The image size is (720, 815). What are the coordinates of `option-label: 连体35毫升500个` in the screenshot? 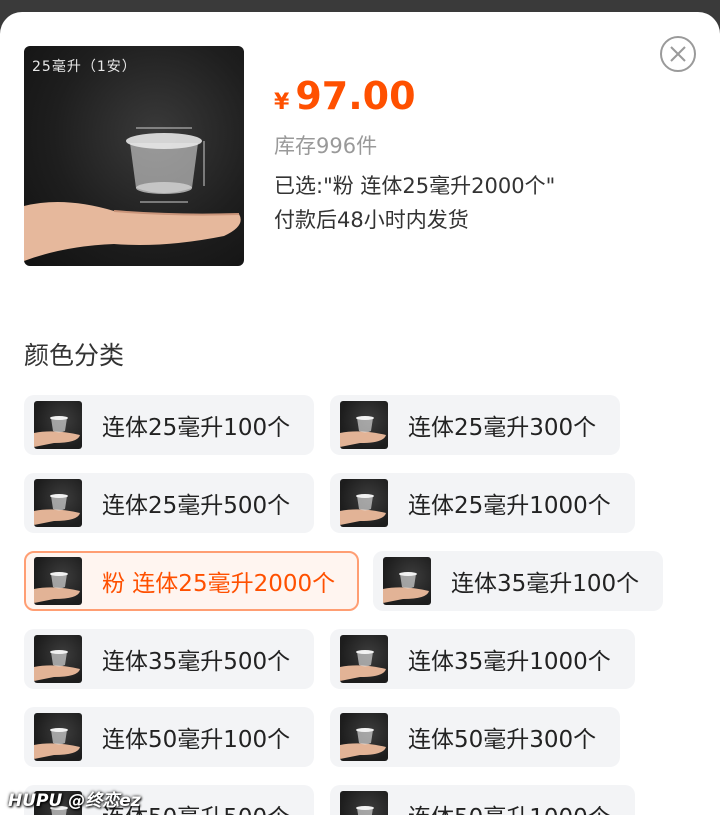 It's located at (196, 662).